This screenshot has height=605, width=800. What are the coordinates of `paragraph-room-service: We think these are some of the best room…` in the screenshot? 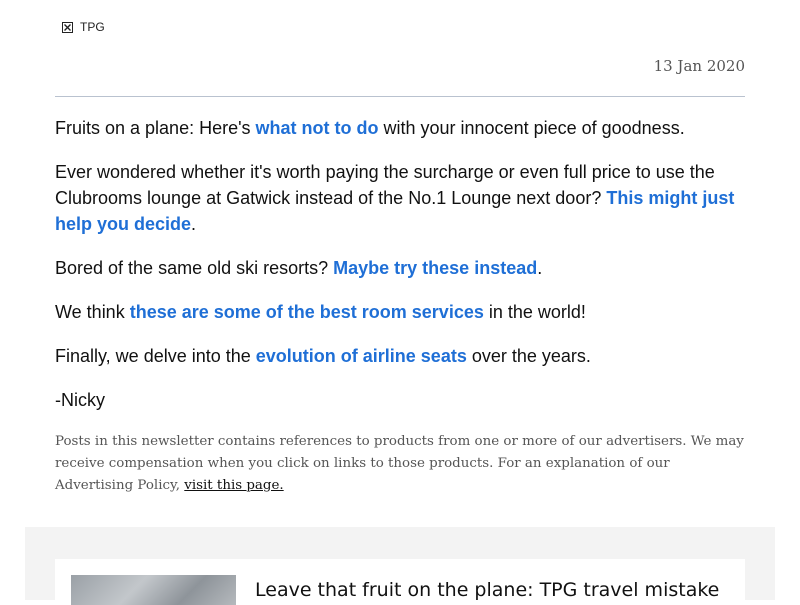 It's located at (320, 312).